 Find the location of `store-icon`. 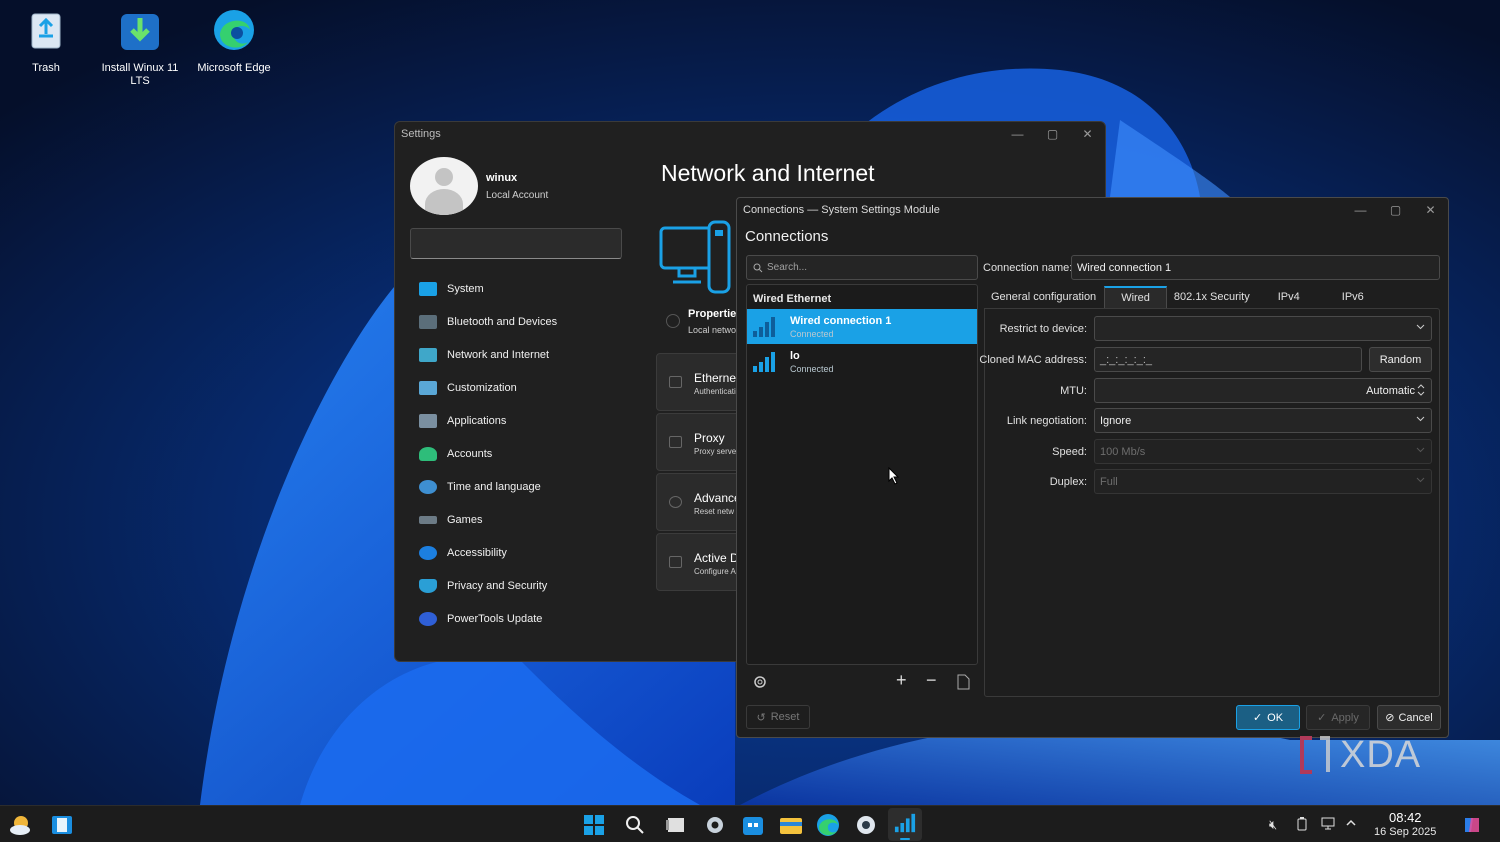

store-icon is located at coordinates (753, 825).